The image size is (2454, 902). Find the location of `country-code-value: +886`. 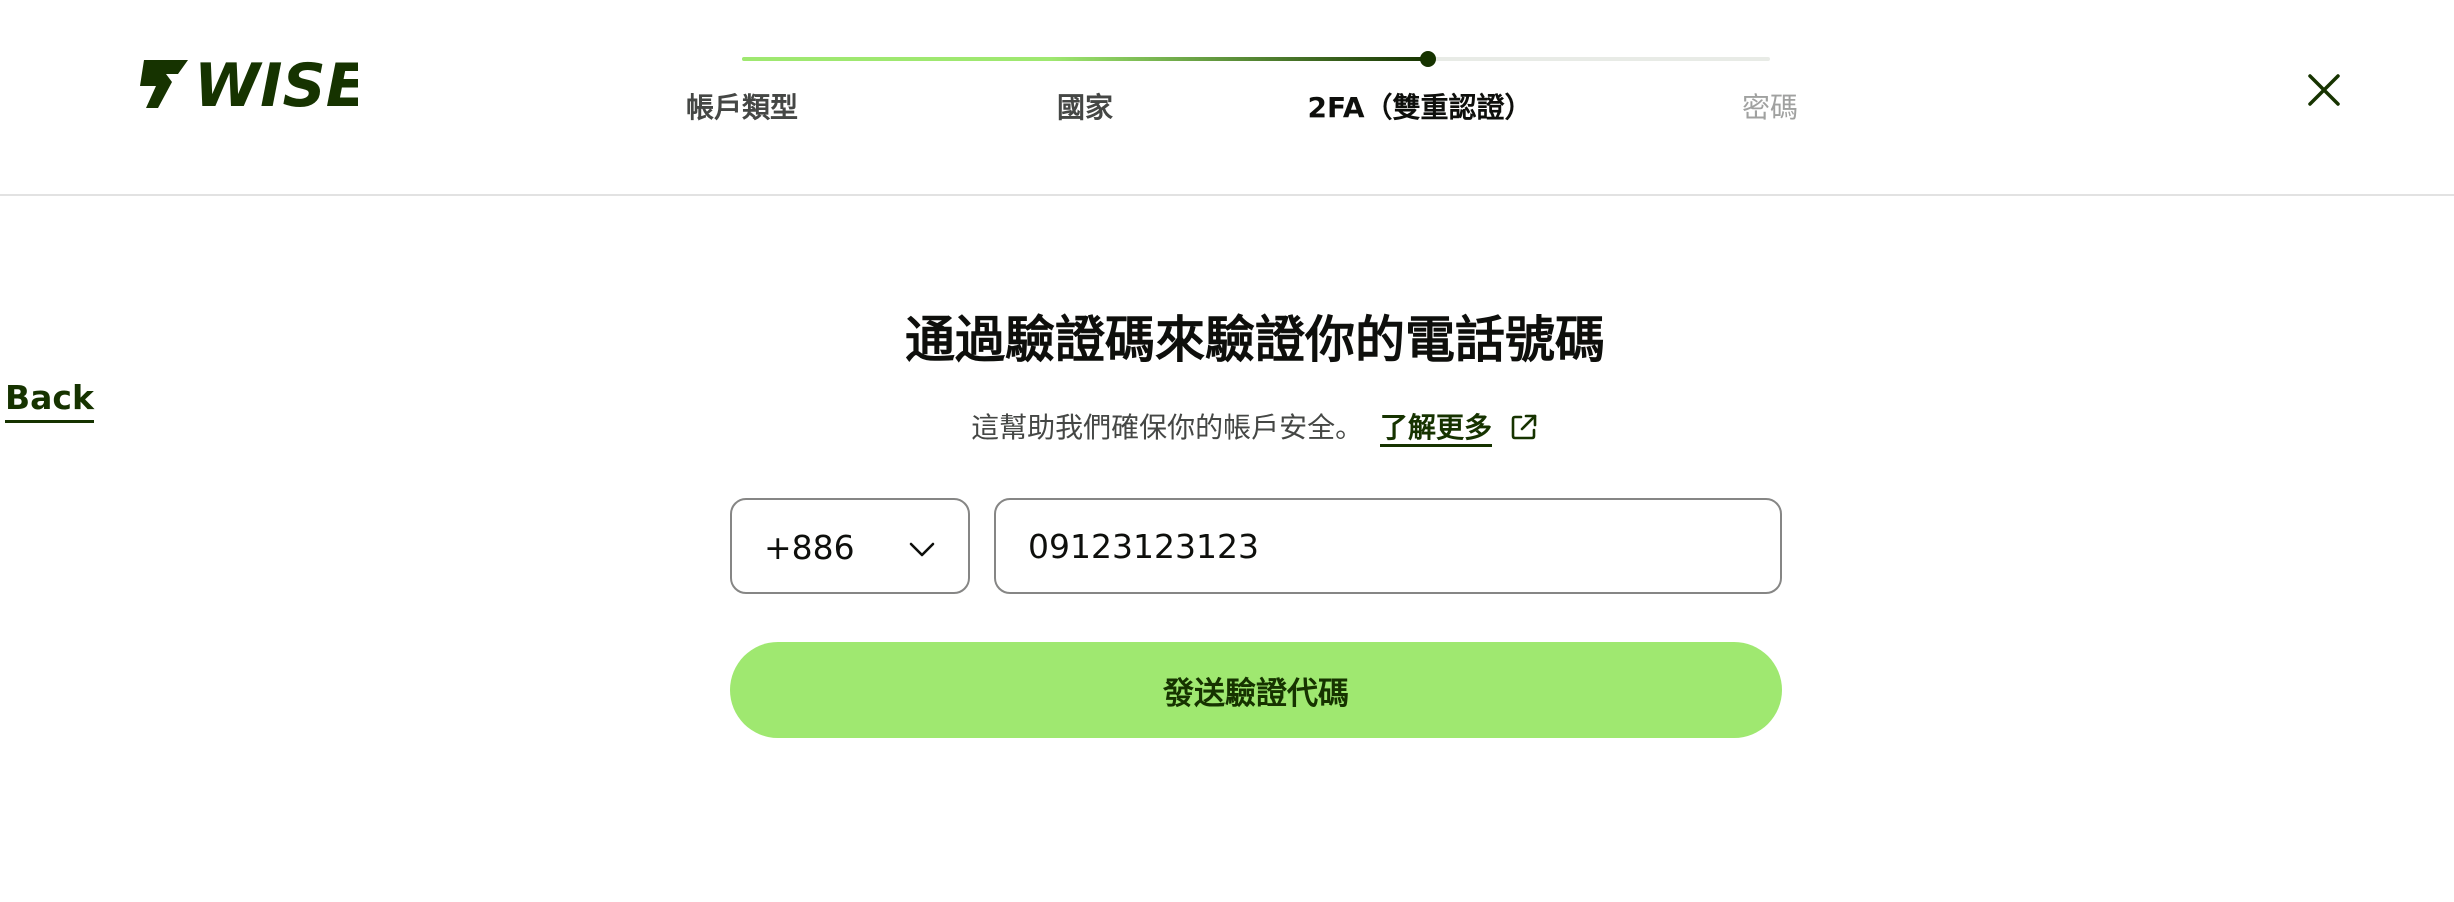

country-code-value: +886 is located at coordinates (809, 547).